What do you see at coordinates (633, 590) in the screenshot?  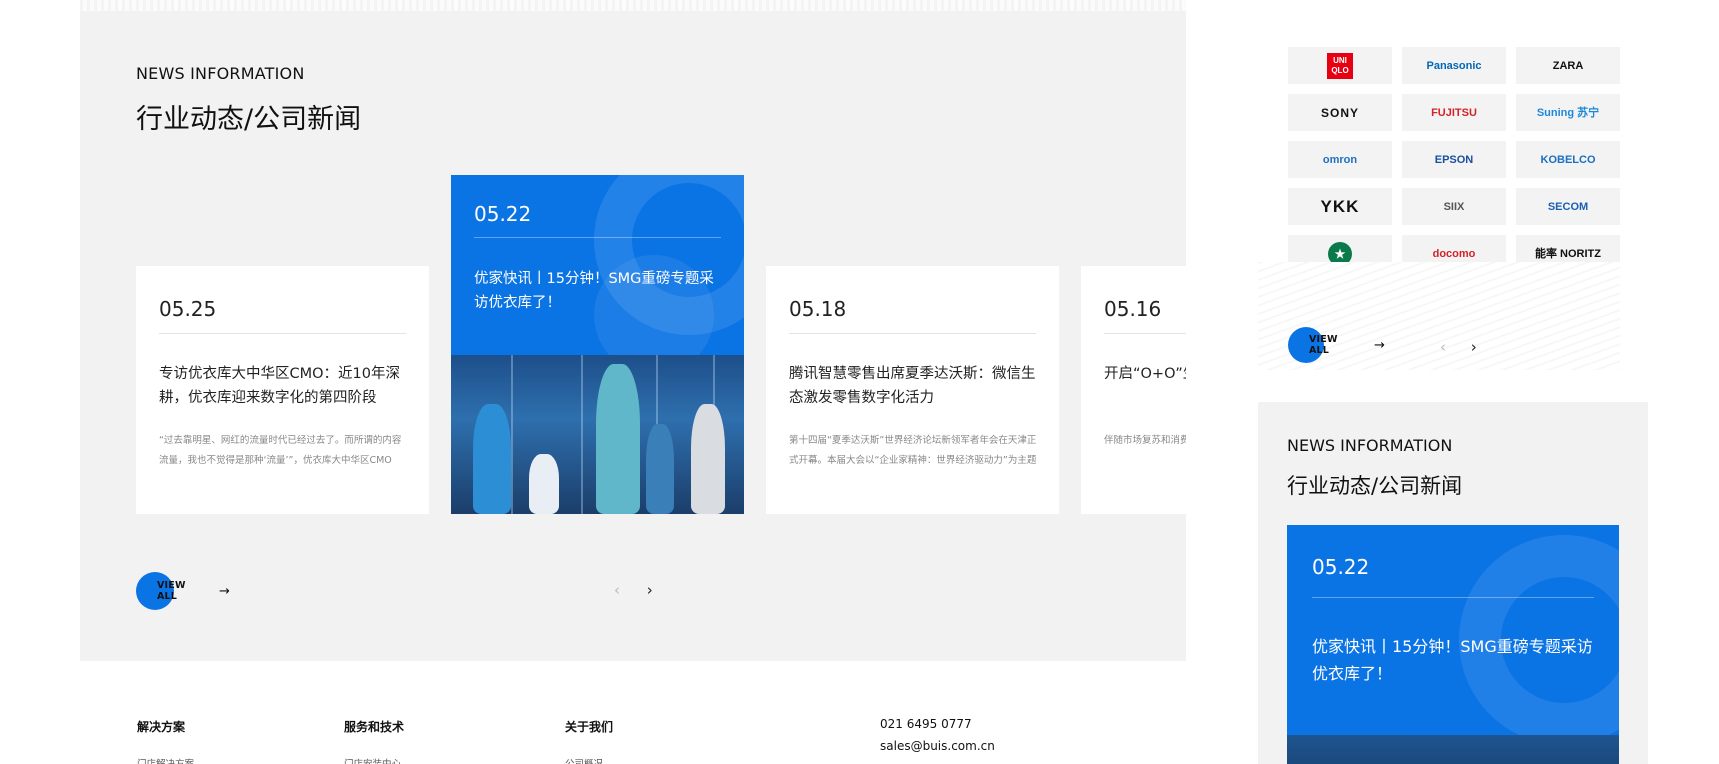 I see `carousel-pager: ‹ ›` at bounding box center [633, 590].